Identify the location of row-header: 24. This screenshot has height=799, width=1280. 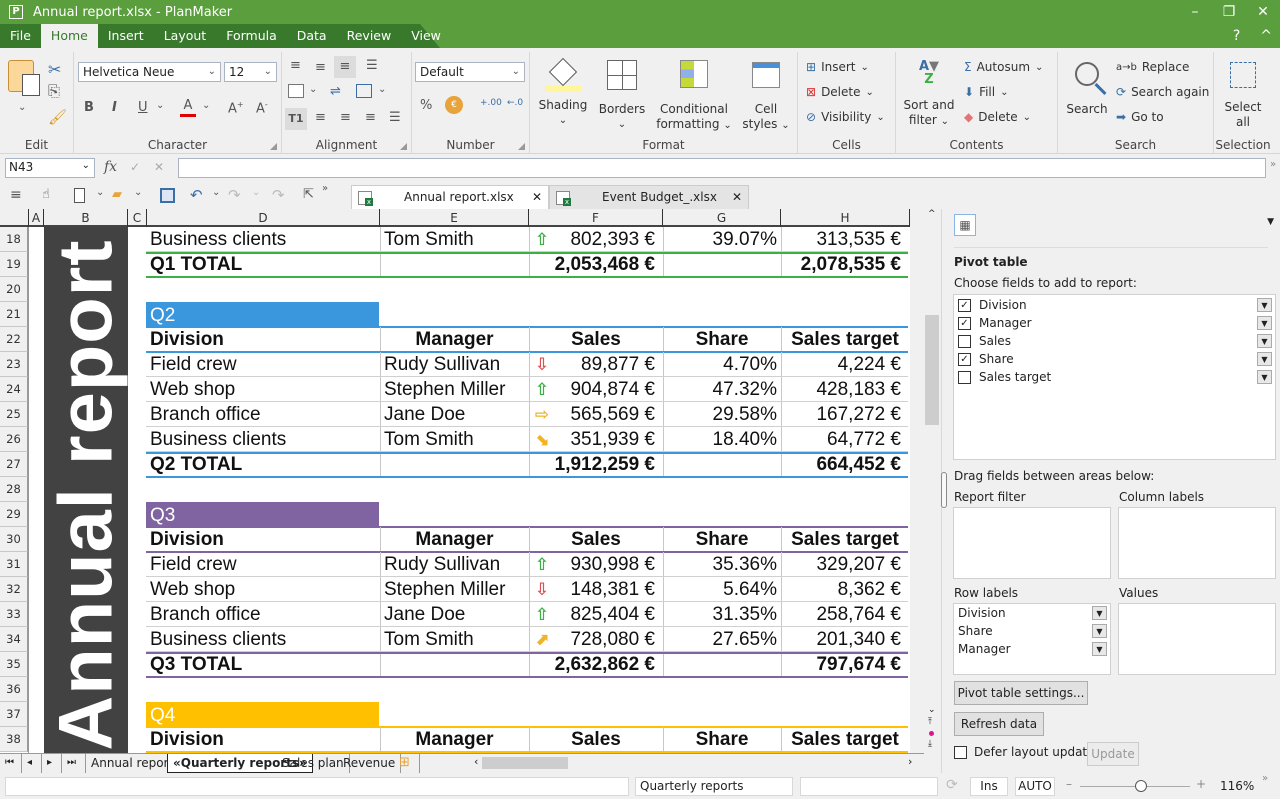
(14, 389).